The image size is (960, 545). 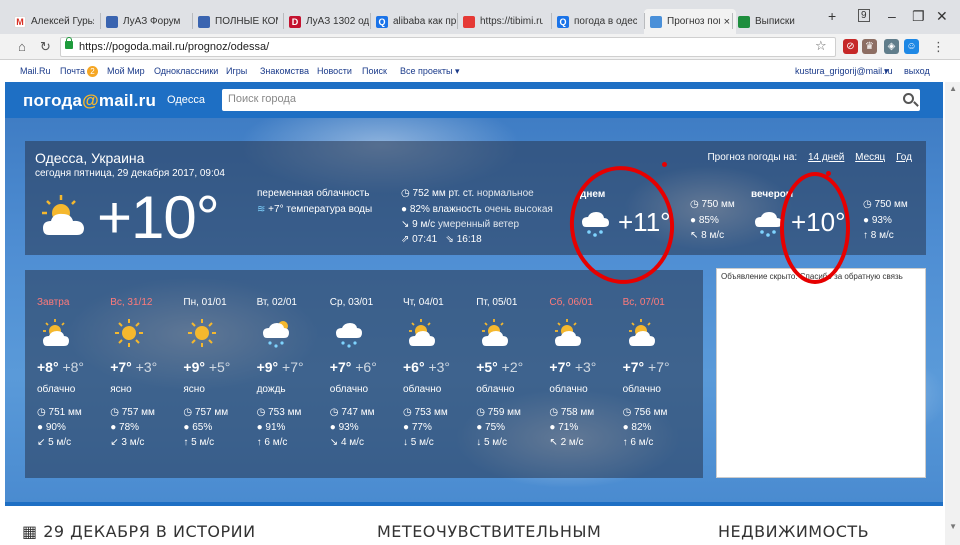 What do you see at coordinates (48, 367) in the screenshot?
I see `forecast-day-temp: +8°` at bounding box center [48, 367].